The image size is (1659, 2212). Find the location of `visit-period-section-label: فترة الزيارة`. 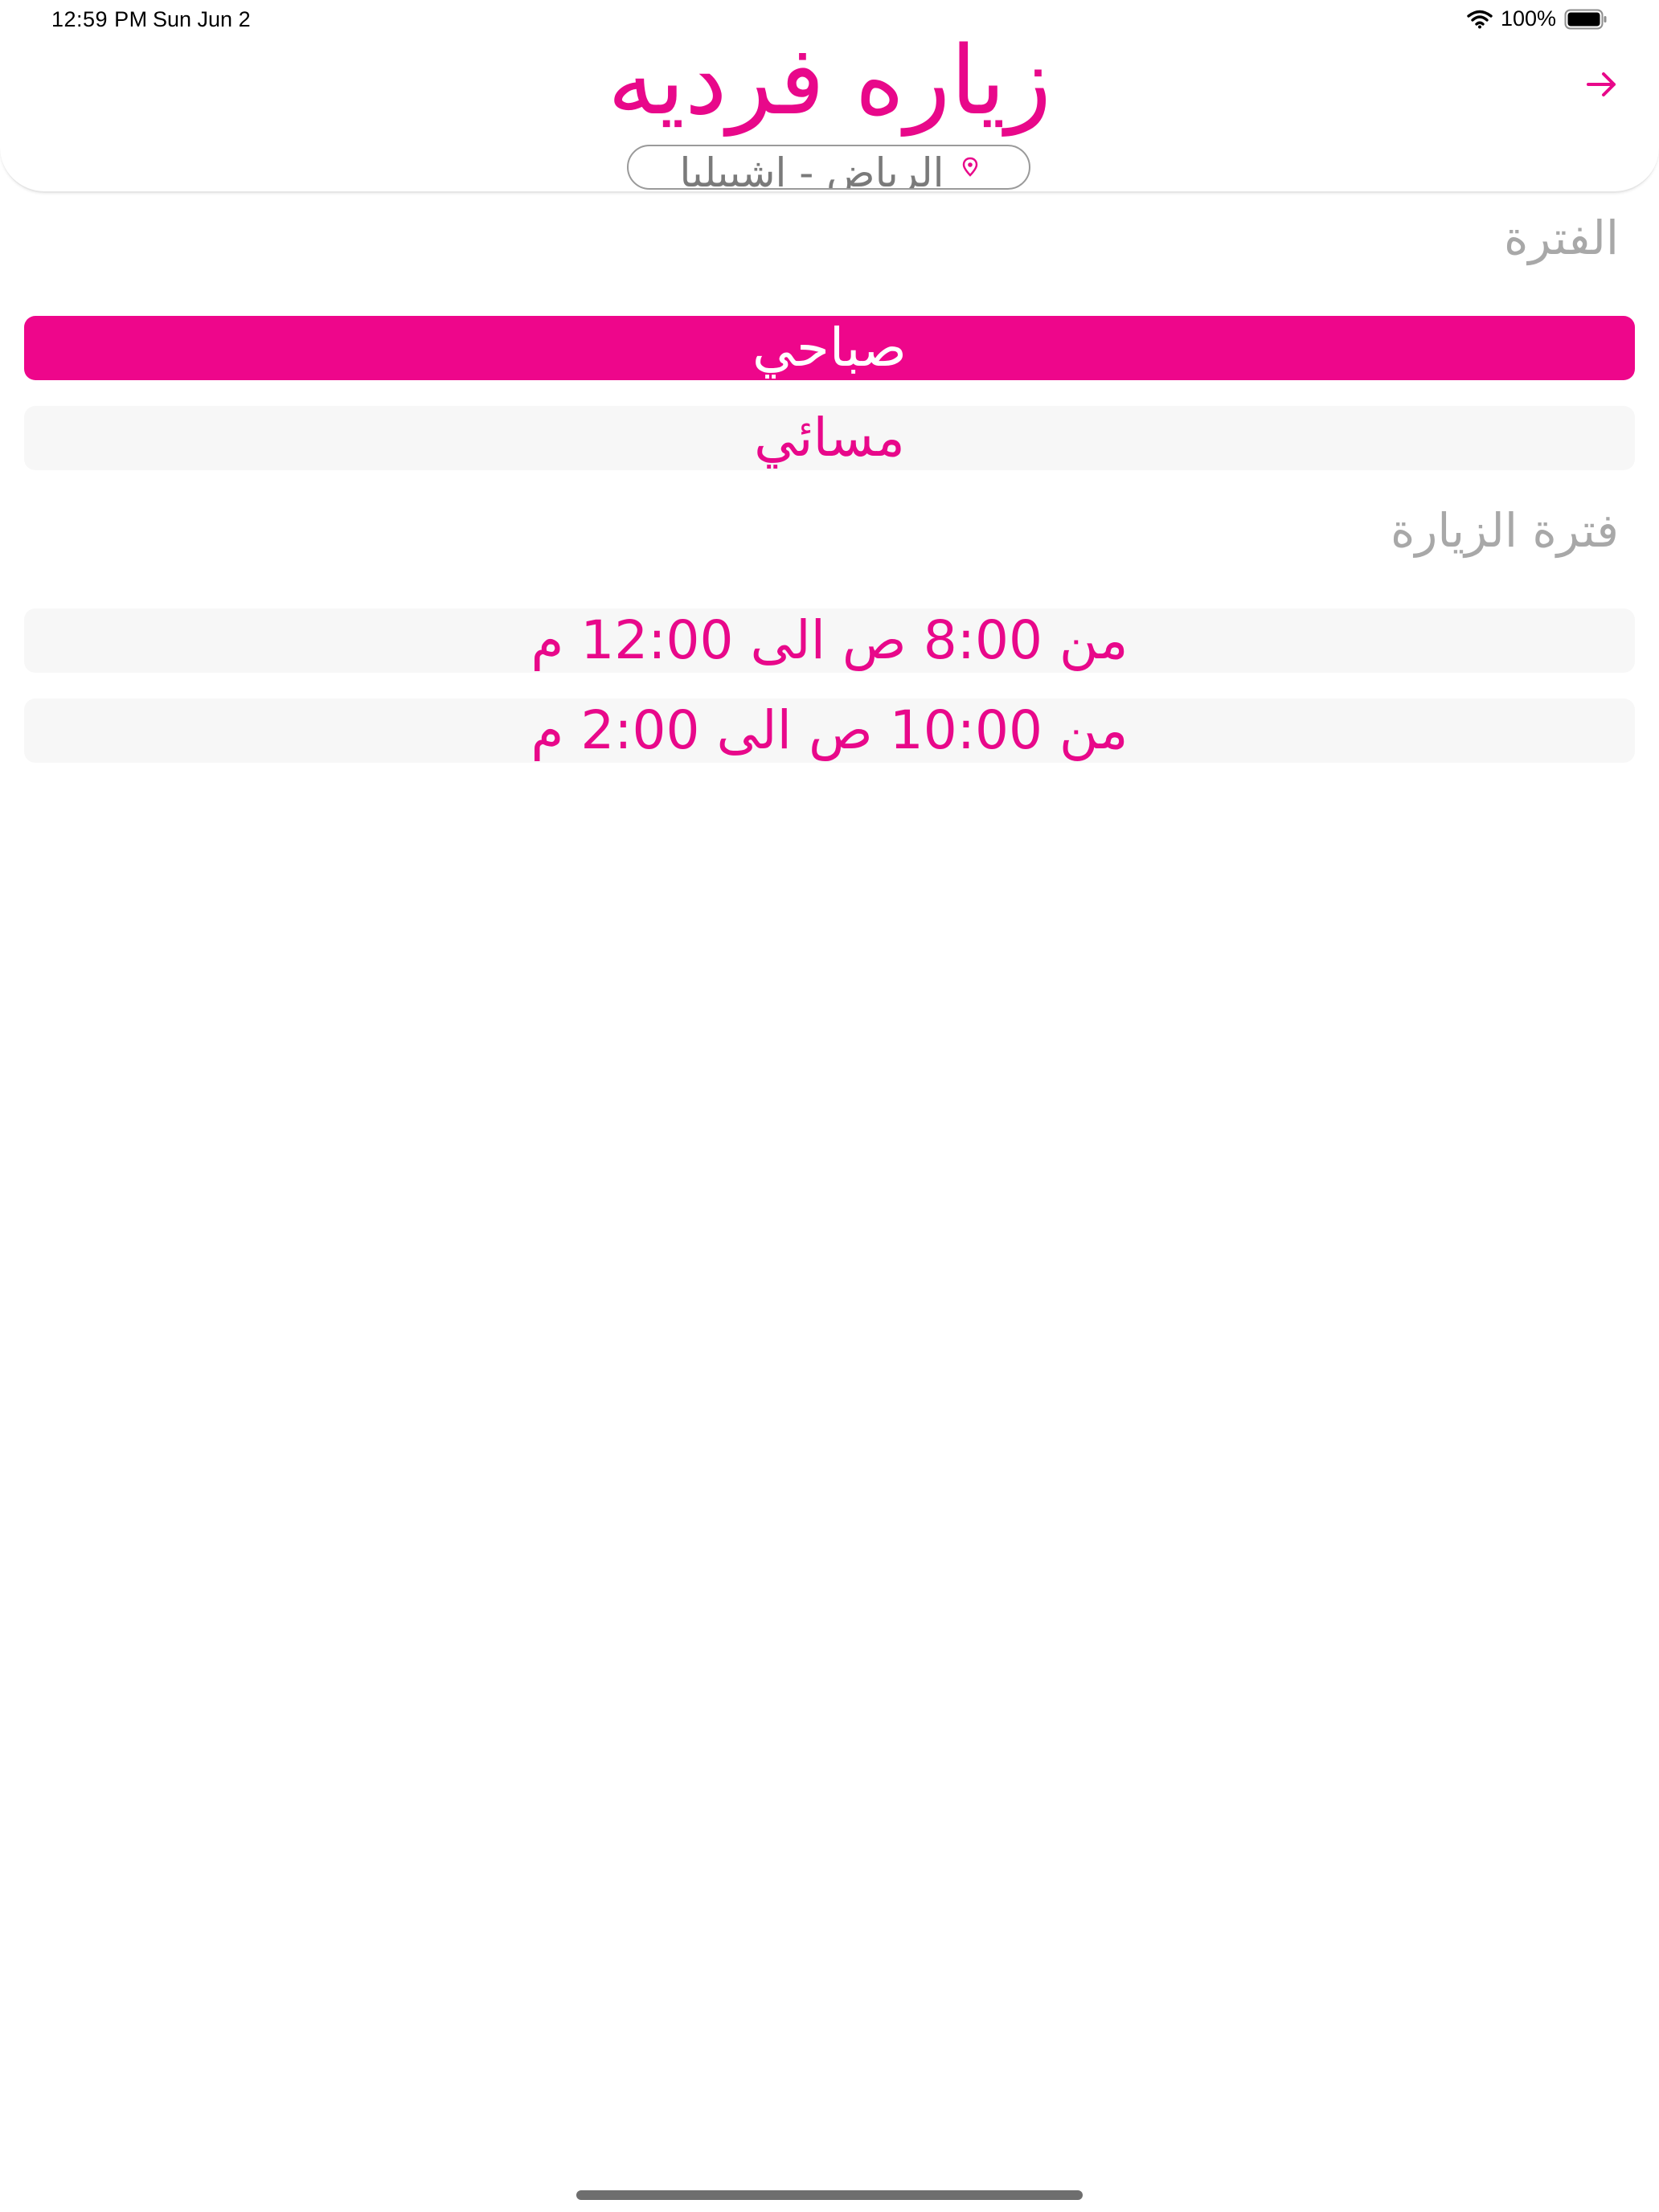

visit-period-section-label: فترة الزيارة is located at coordinates (1504, 530).